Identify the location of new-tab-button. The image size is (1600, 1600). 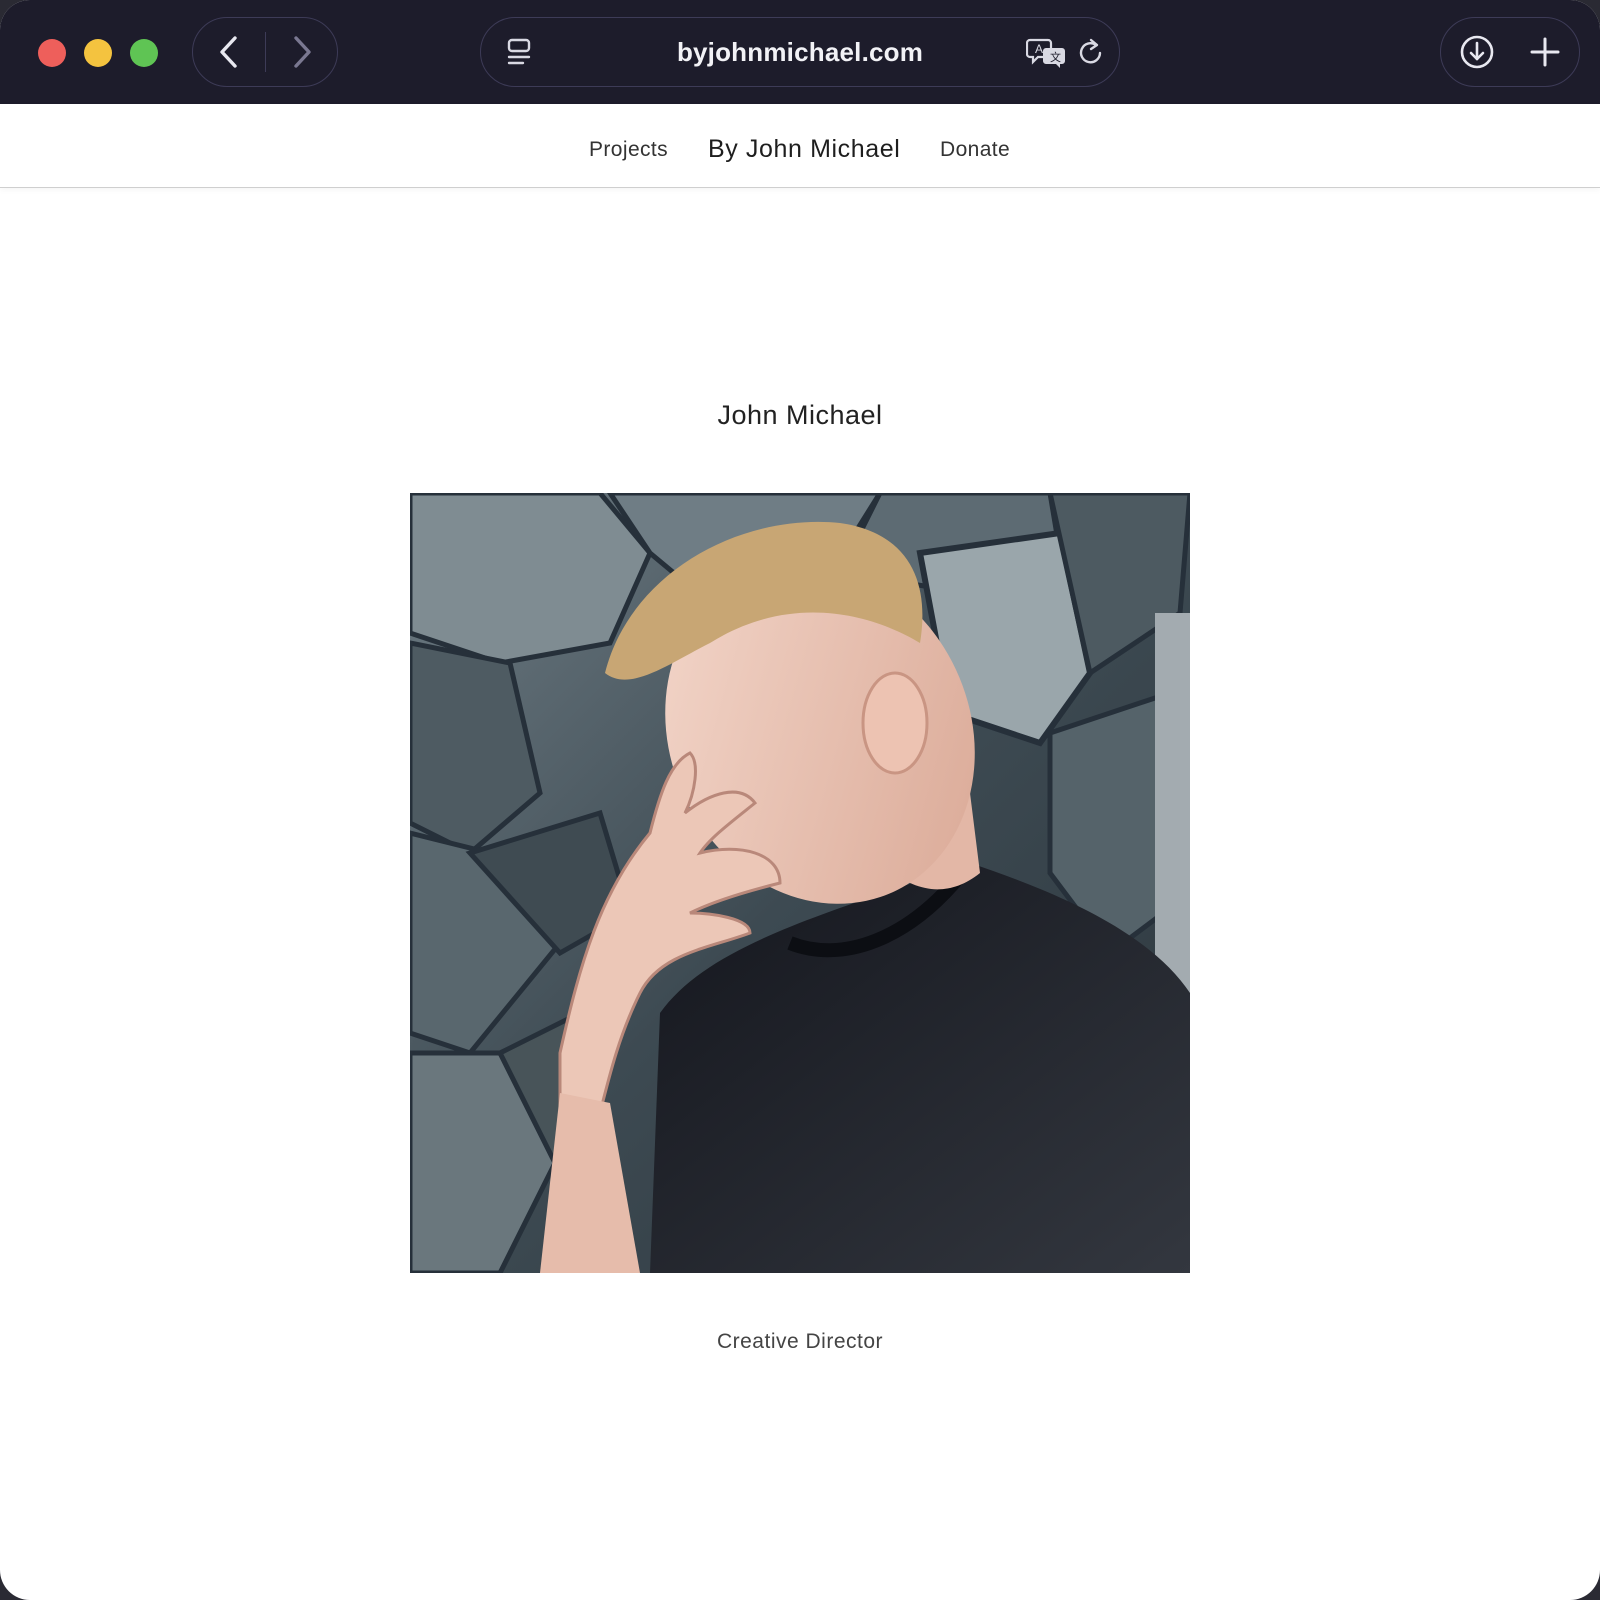
(1545, 52).